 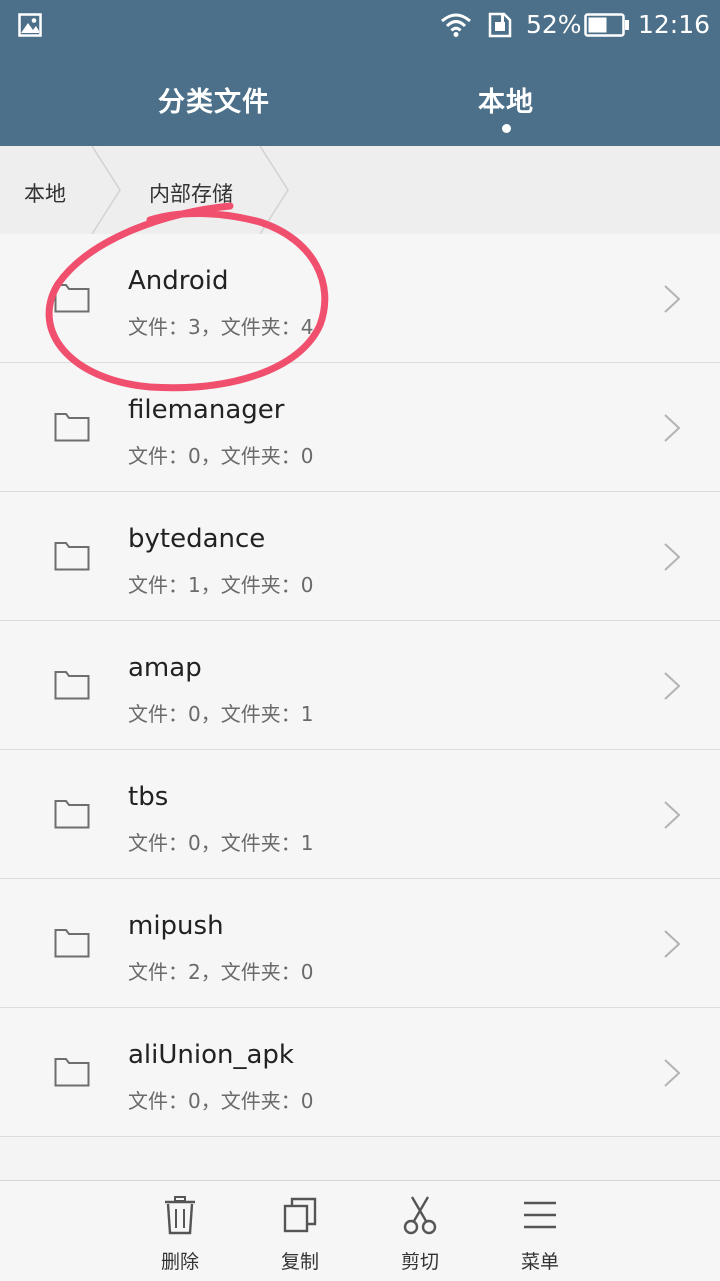 What do you see at coordinates (191, 193) in the screenshot?
I see `breadcrumb-item-internal-storage: 内部存储` at bounding box center [191, 193].